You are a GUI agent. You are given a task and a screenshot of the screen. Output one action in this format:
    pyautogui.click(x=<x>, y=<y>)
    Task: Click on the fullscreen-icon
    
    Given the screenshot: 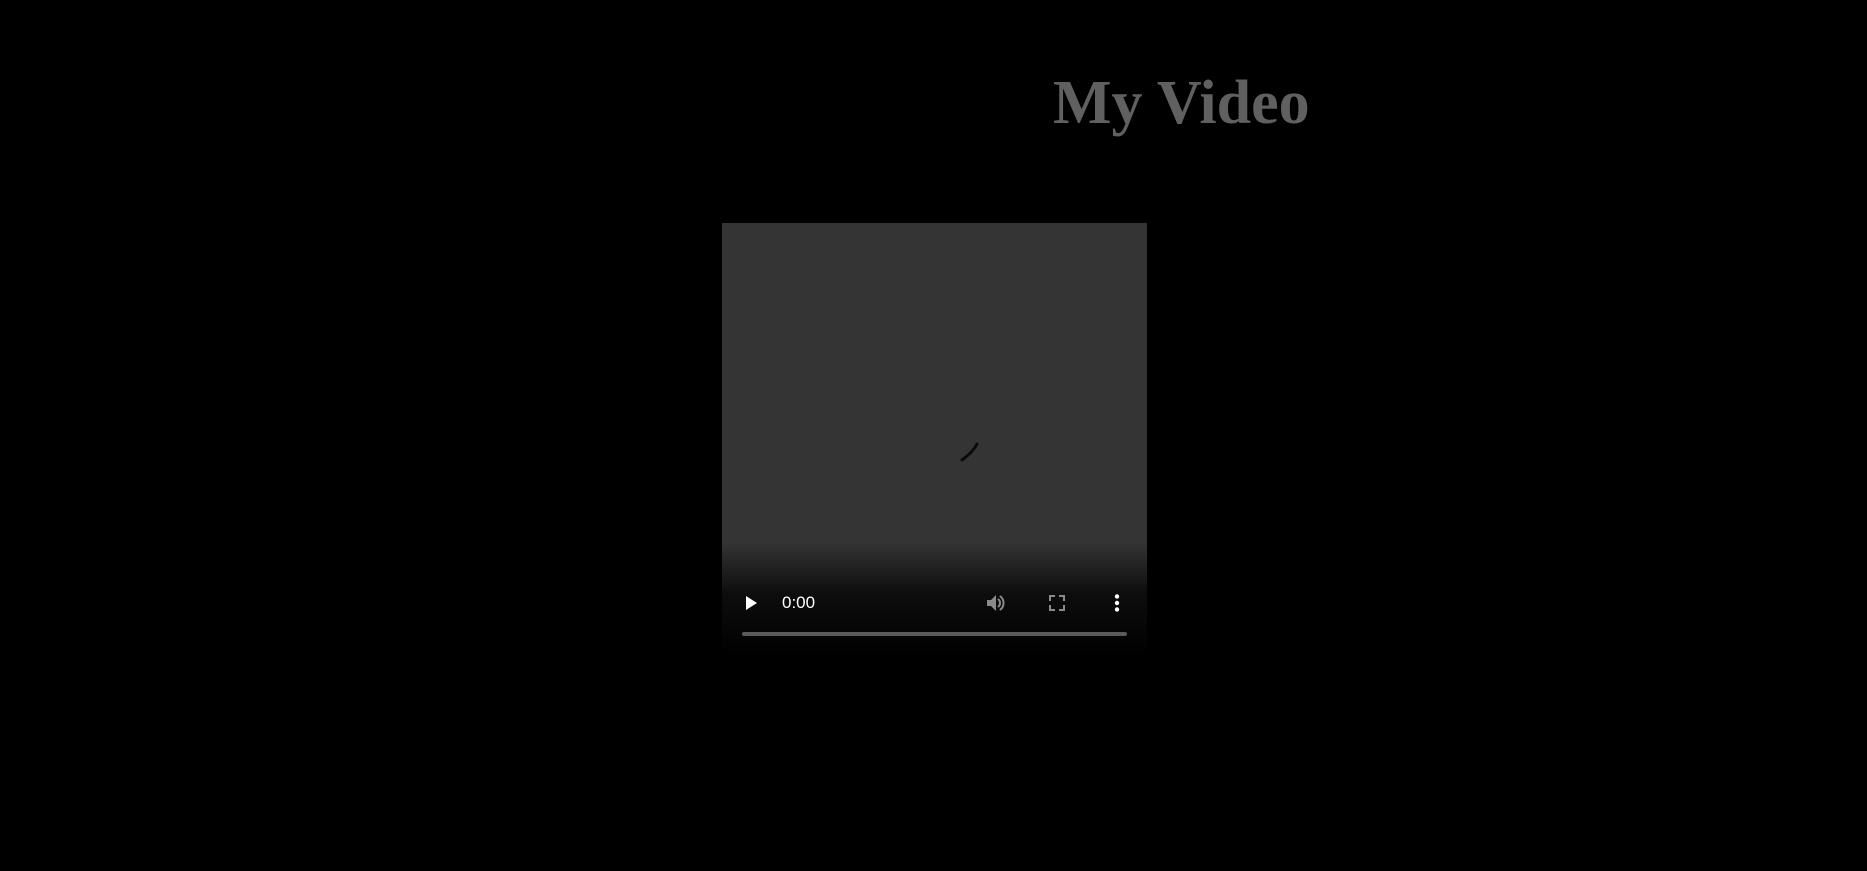 What is the action you would take?
    pyautogui.click(x=1057, y=603)
    